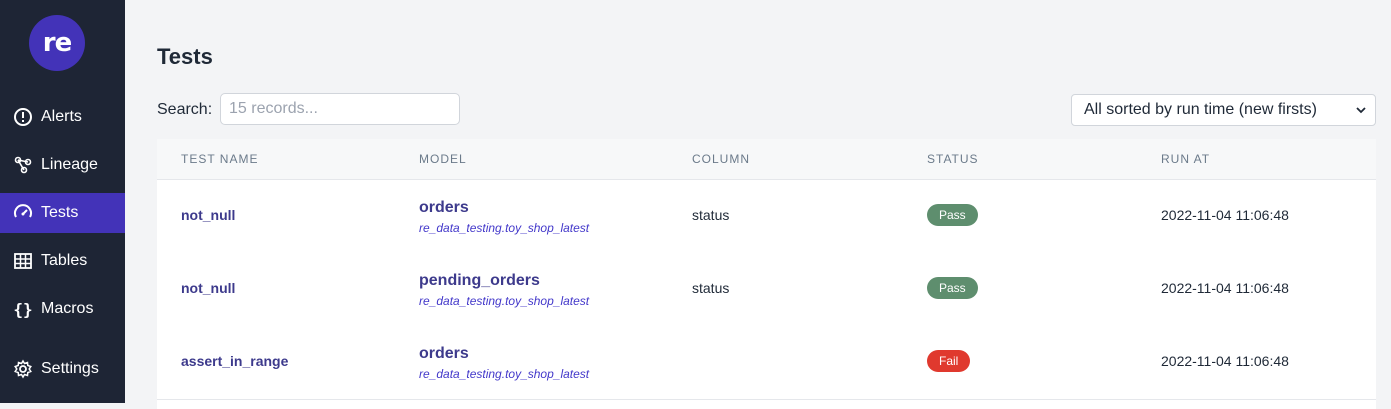  Describe the element at coordinates (70, 368) in the screenshot. I see `sidebar-item-label: Settings` at that location.